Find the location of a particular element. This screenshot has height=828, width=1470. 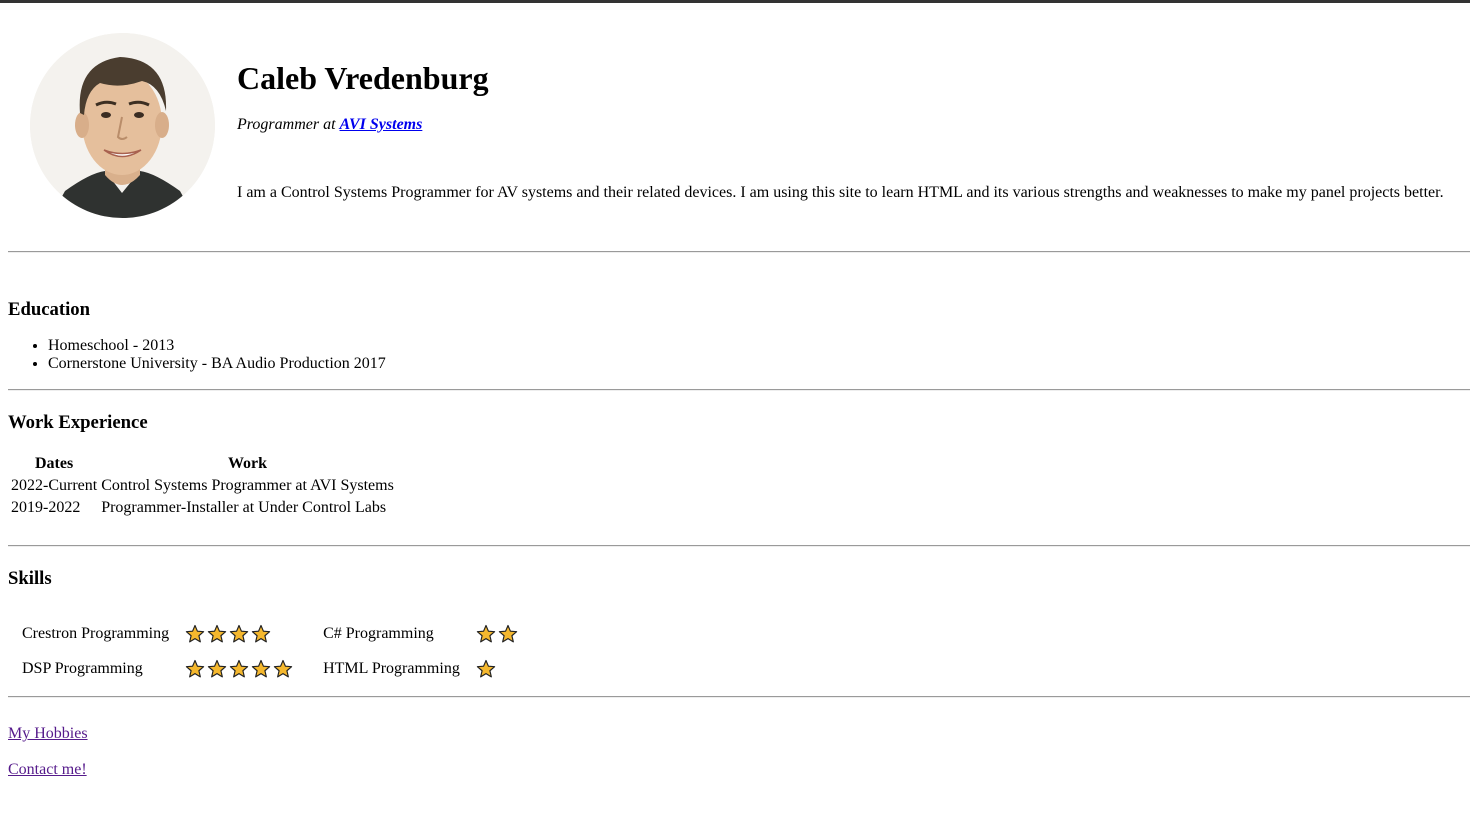

job-title: Programmer at AVI Systems is located at coordinates (329, 125).